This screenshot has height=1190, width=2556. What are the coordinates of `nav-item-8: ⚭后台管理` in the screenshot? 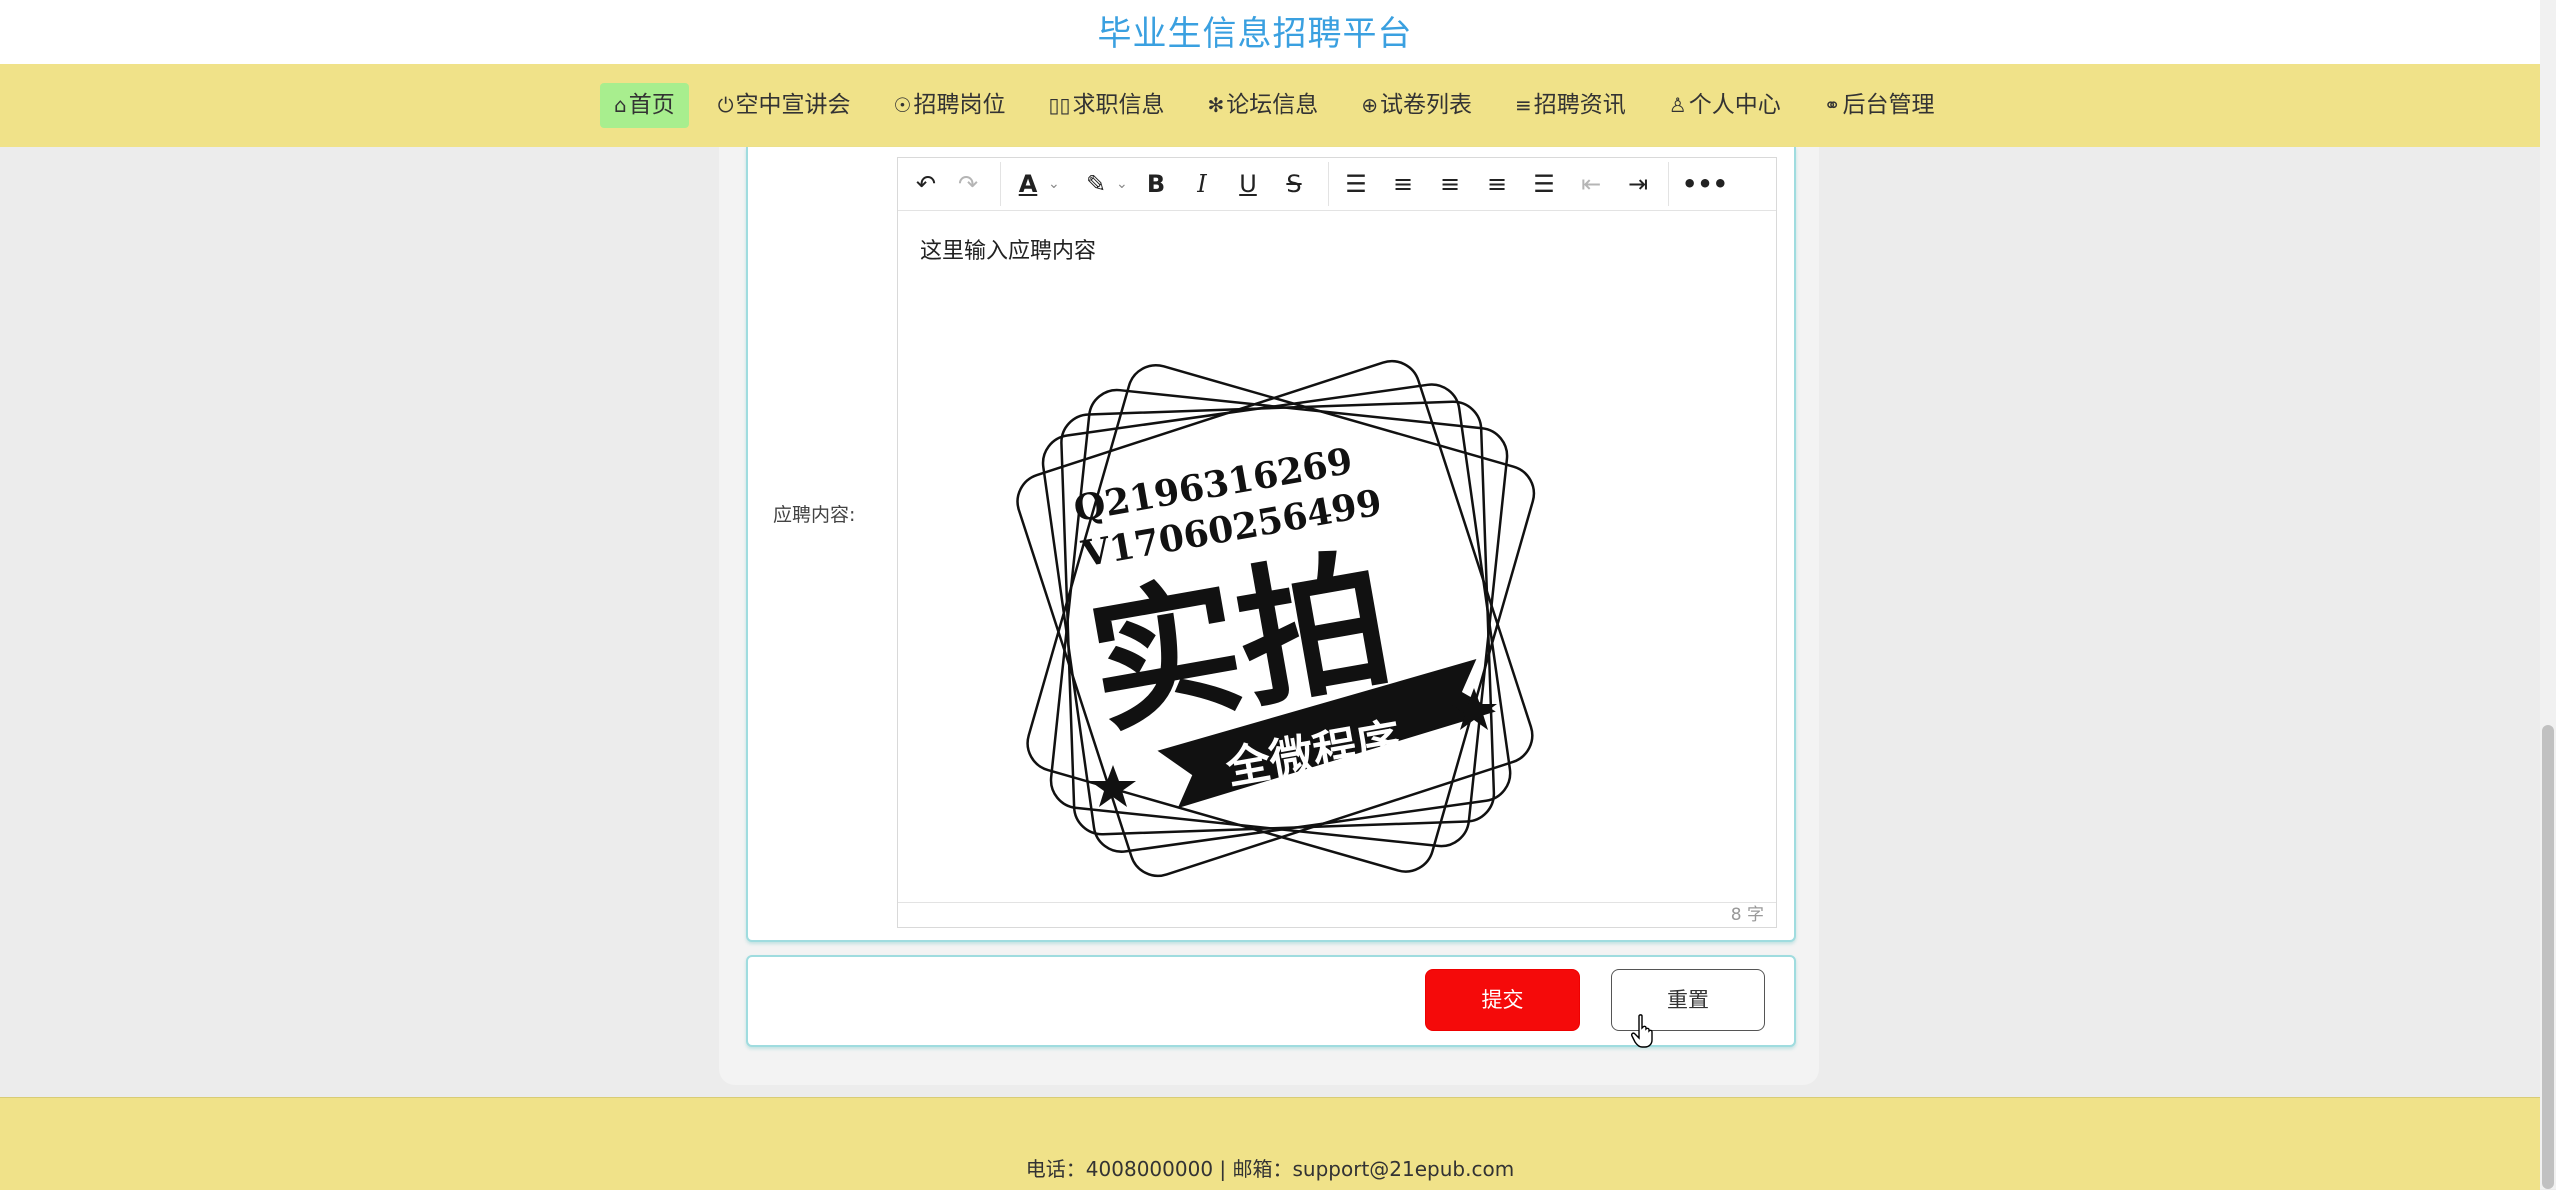 It's located at (1879, 105).